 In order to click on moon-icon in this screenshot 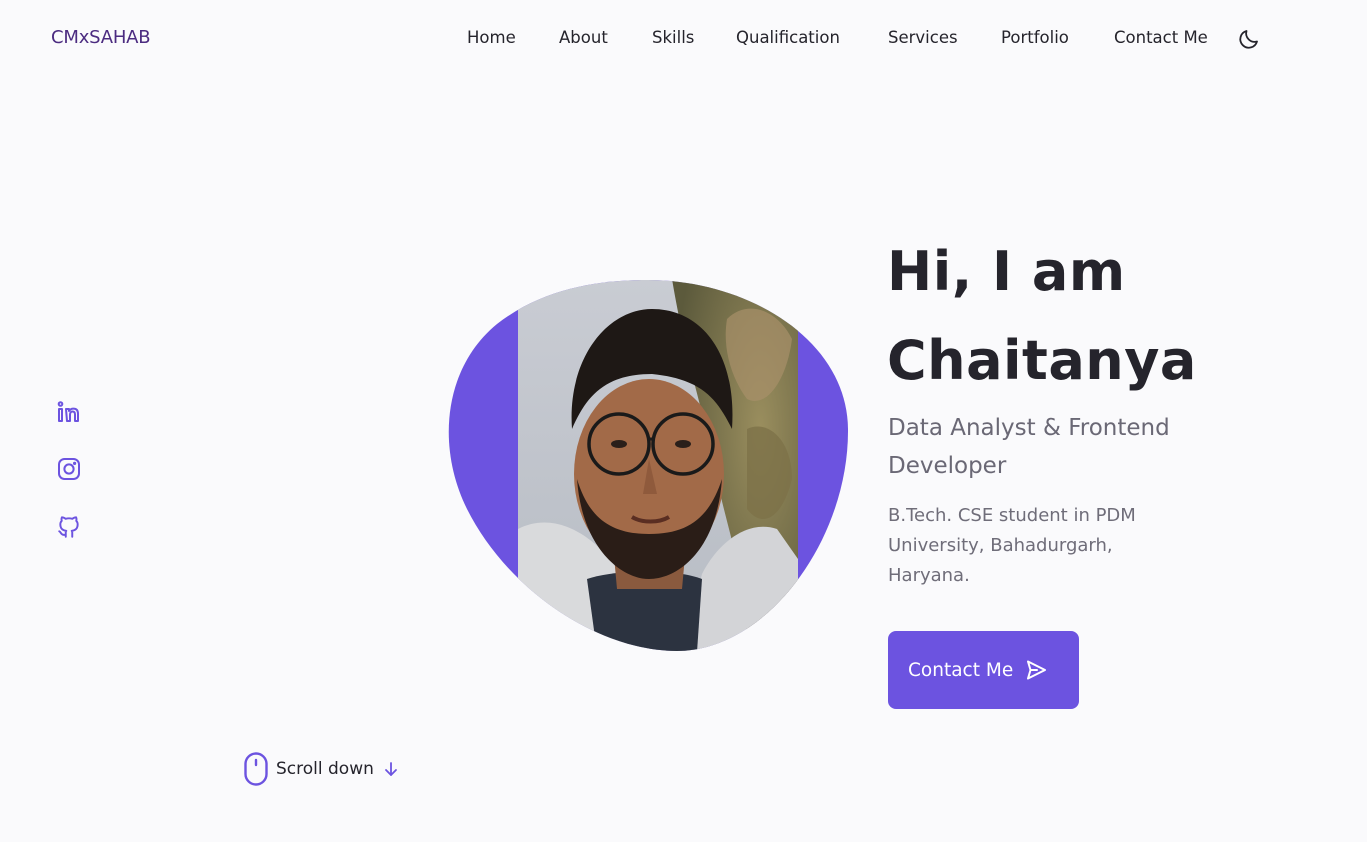, I will do `click(1248, 39)`.